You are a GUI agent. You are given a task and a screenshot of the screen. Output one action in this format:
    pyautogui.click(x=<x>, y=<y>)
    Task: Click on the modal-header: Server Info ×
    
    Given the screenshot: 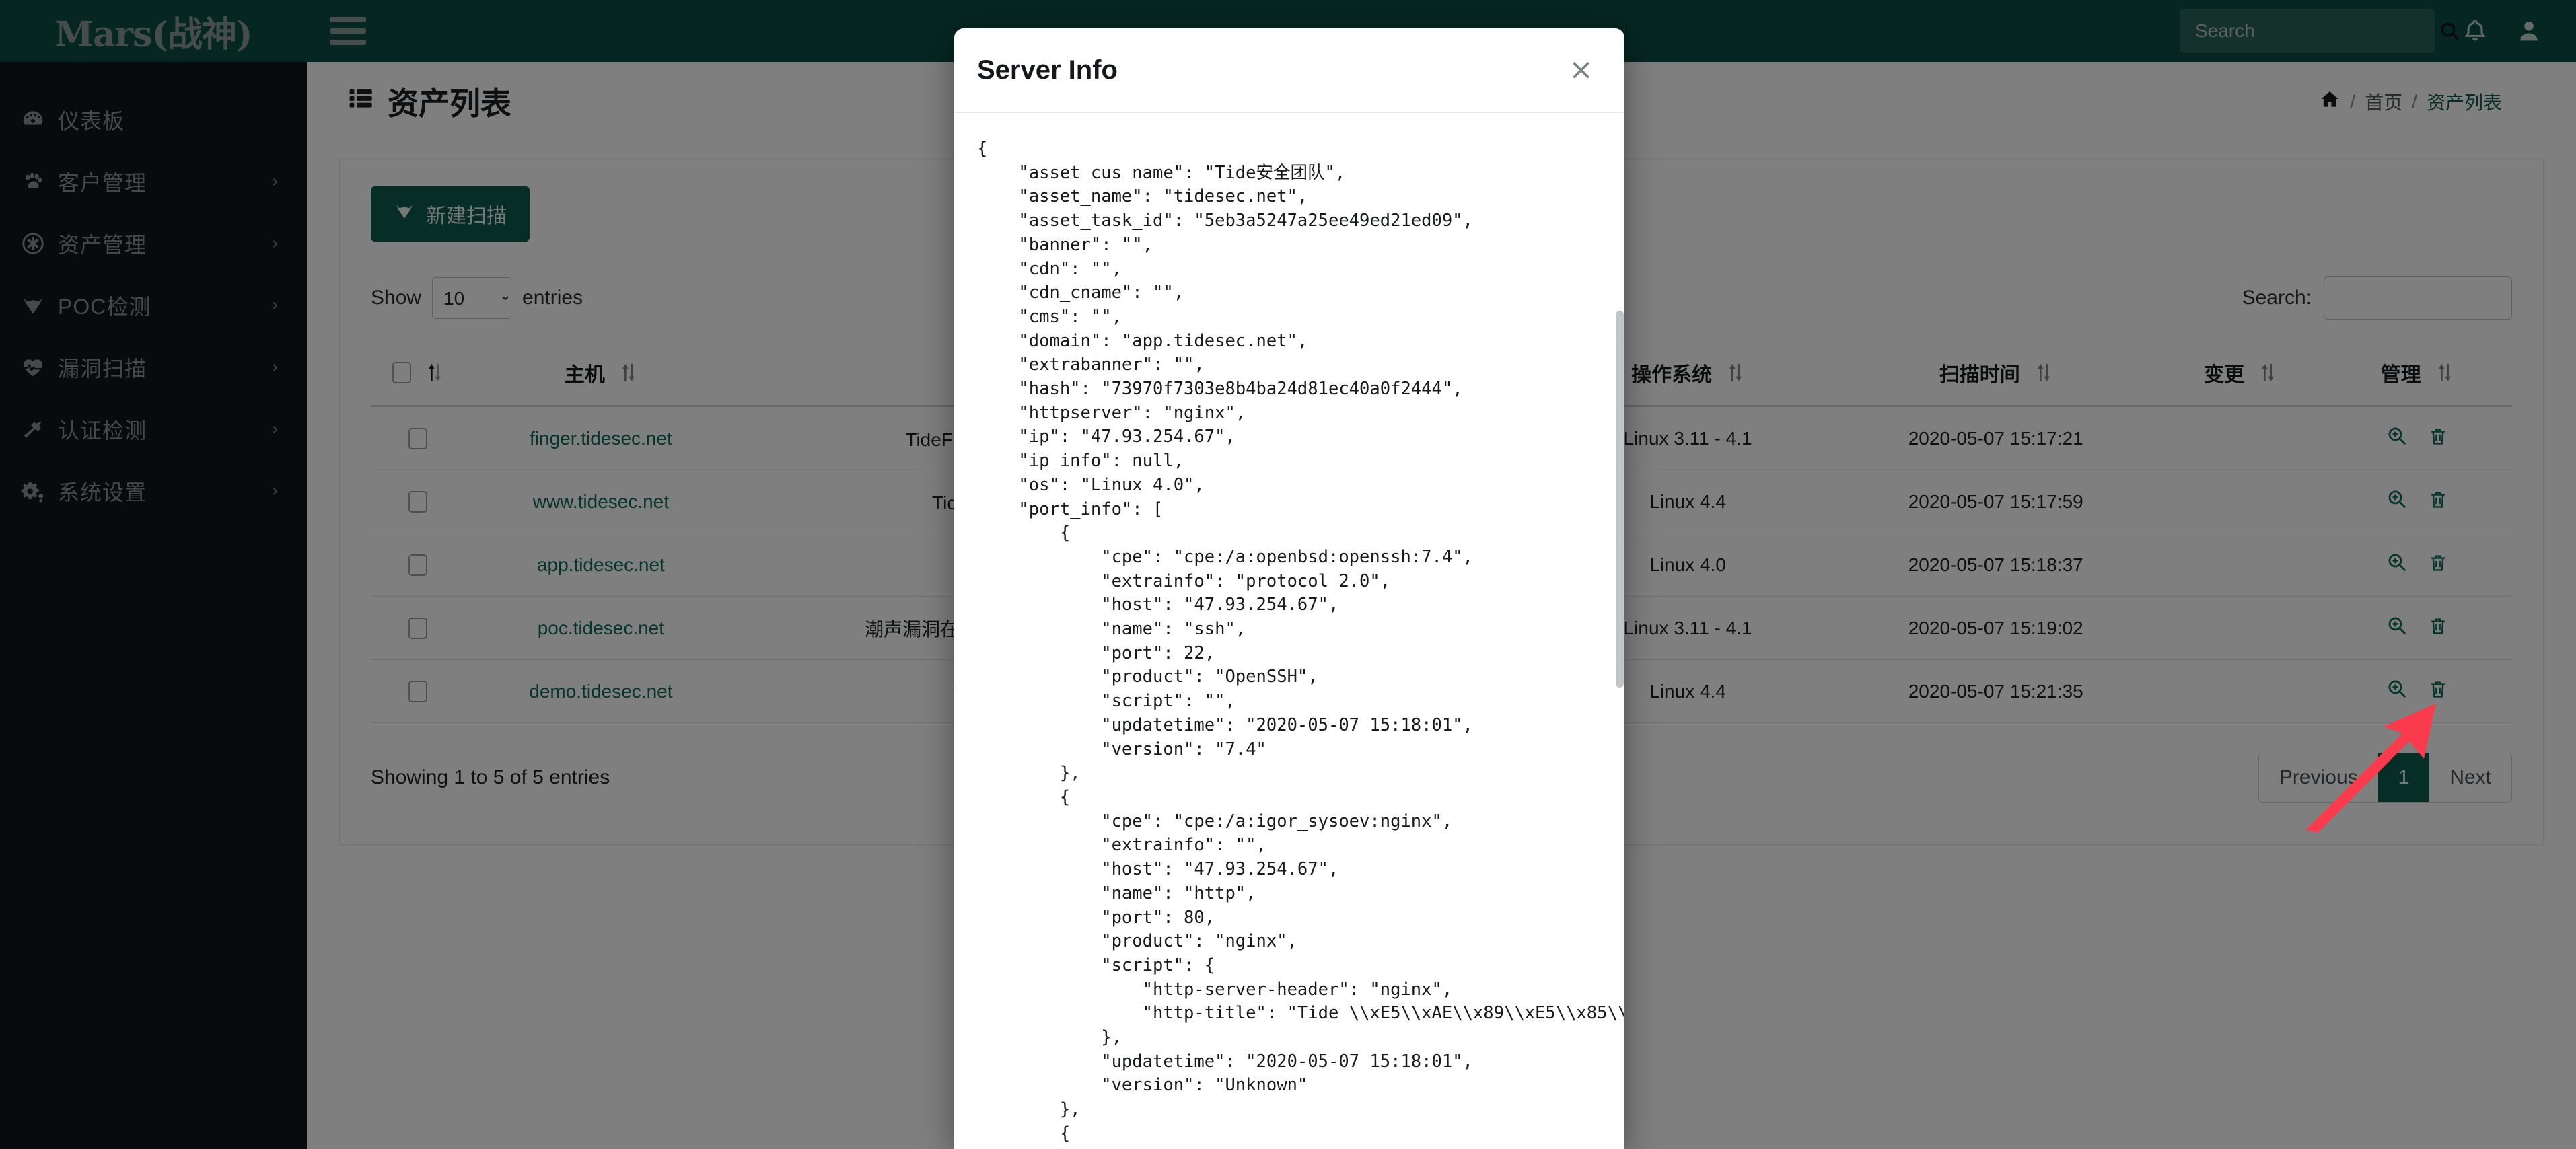 What is the action you would take?
    pyautogui.click(x=1289, y=70)
    